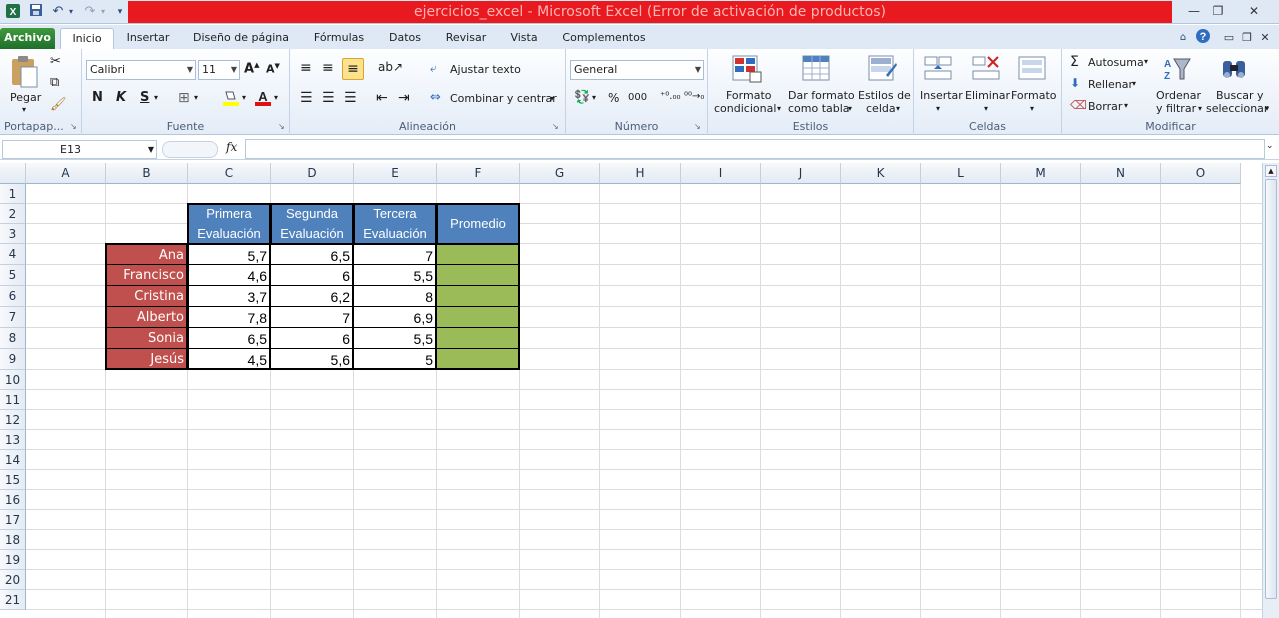  What do you see at coordinates (312, 338) in the screenshot?
I see `grade-cell: 6` at bounding box center [312, 338].